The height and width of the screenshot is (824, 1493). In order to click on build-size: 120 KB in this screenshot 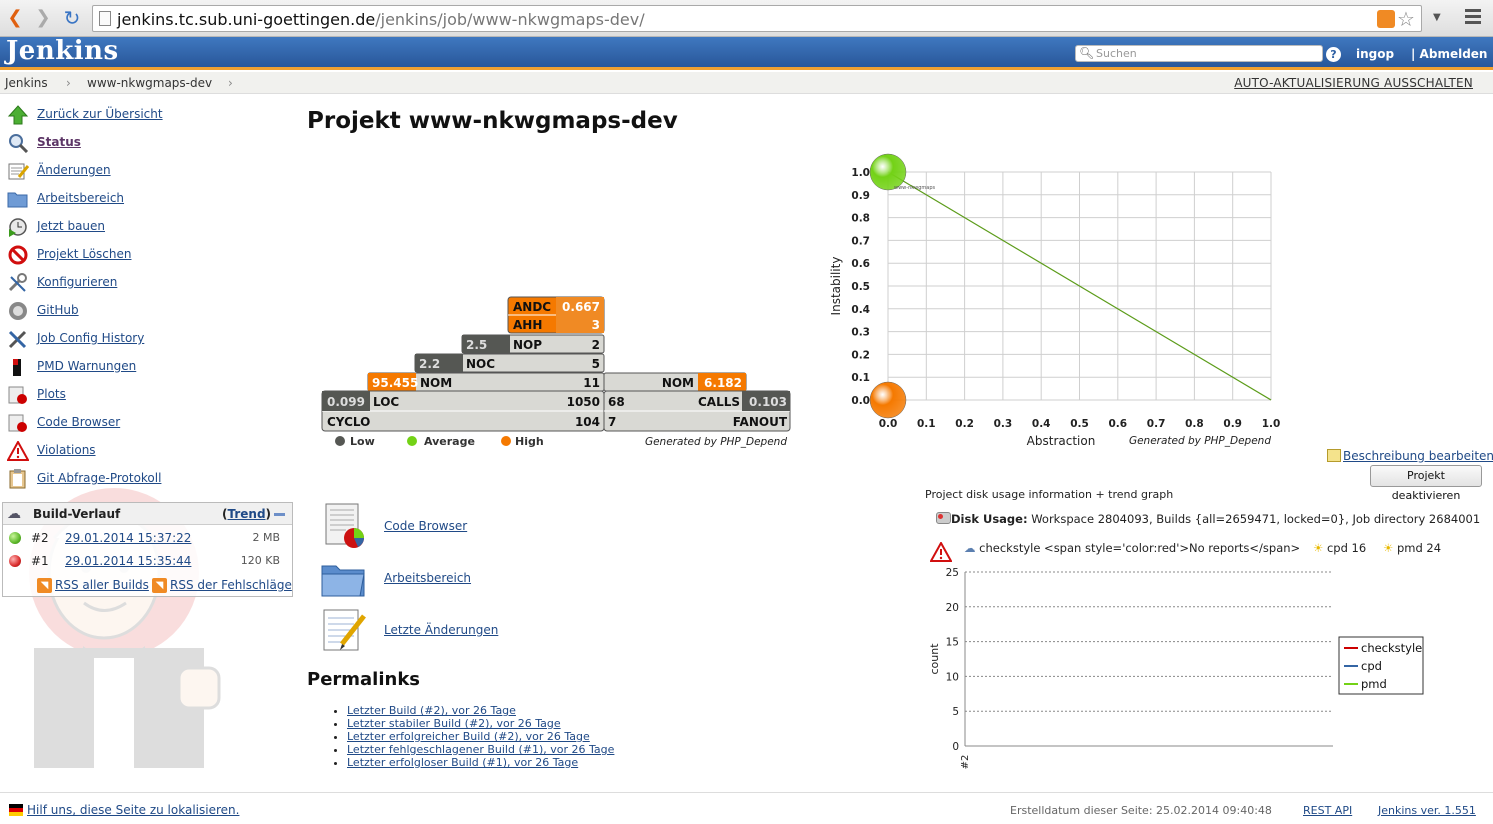, I will do `click(260, 560)`.